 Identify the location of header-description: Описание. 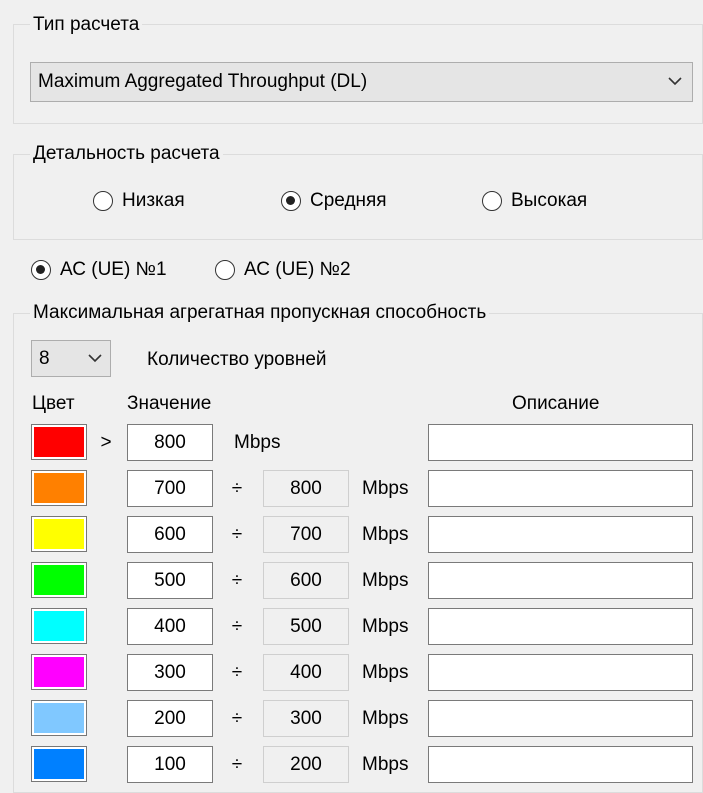
(556, 403).